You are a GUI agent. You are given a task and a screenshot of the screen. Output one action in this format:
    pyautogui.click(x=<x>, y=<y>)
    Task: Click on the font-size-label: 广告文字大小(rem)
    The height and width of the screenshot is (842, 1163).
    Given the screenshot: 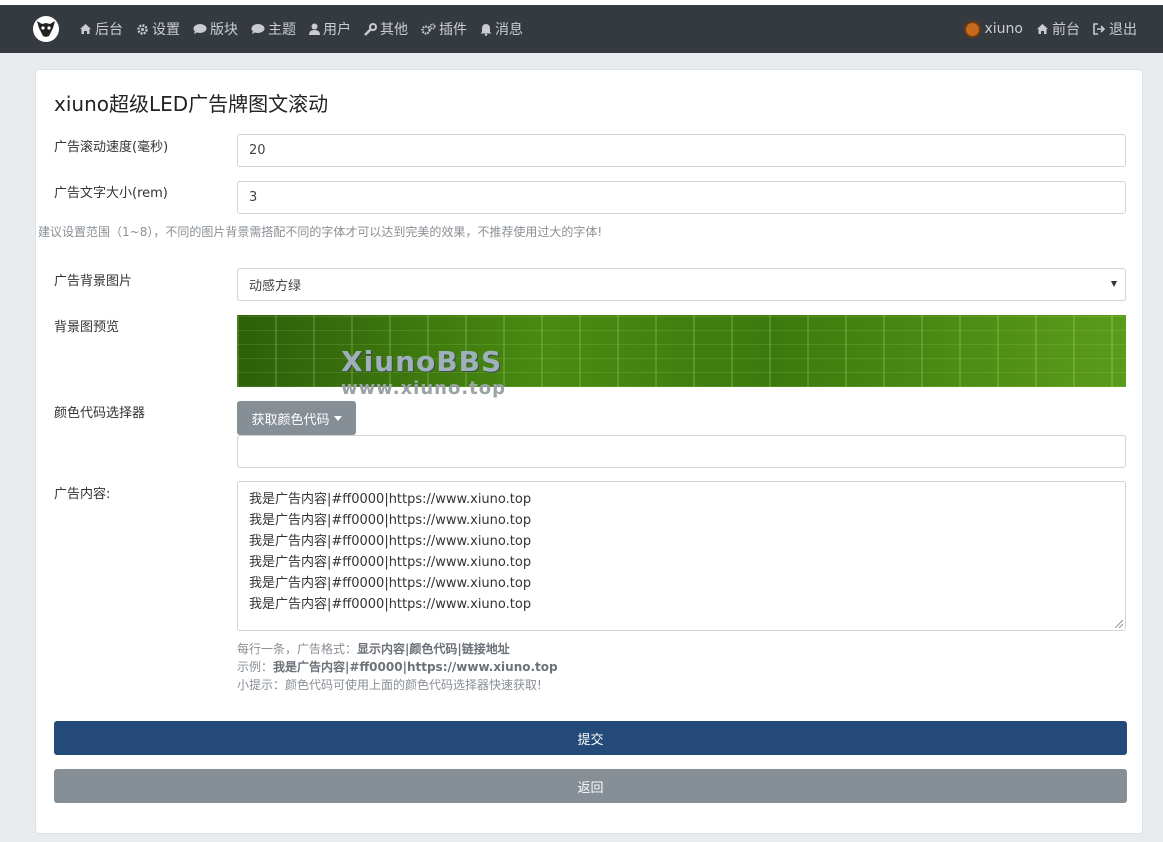 What is the action you would take?
    pyautogui.click(x=111, y=193)
    